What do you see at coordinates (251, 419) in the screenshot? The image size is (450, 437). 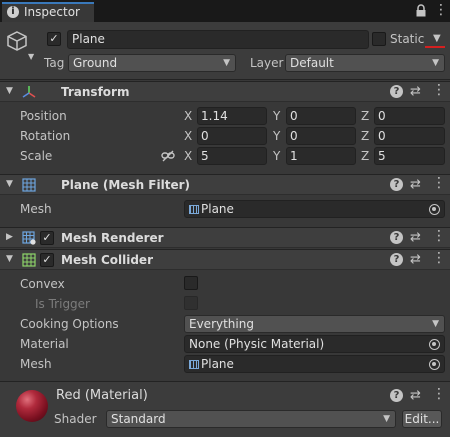 I see `shader-dropdown: Standard ▼` at bounding box center [251, 419].